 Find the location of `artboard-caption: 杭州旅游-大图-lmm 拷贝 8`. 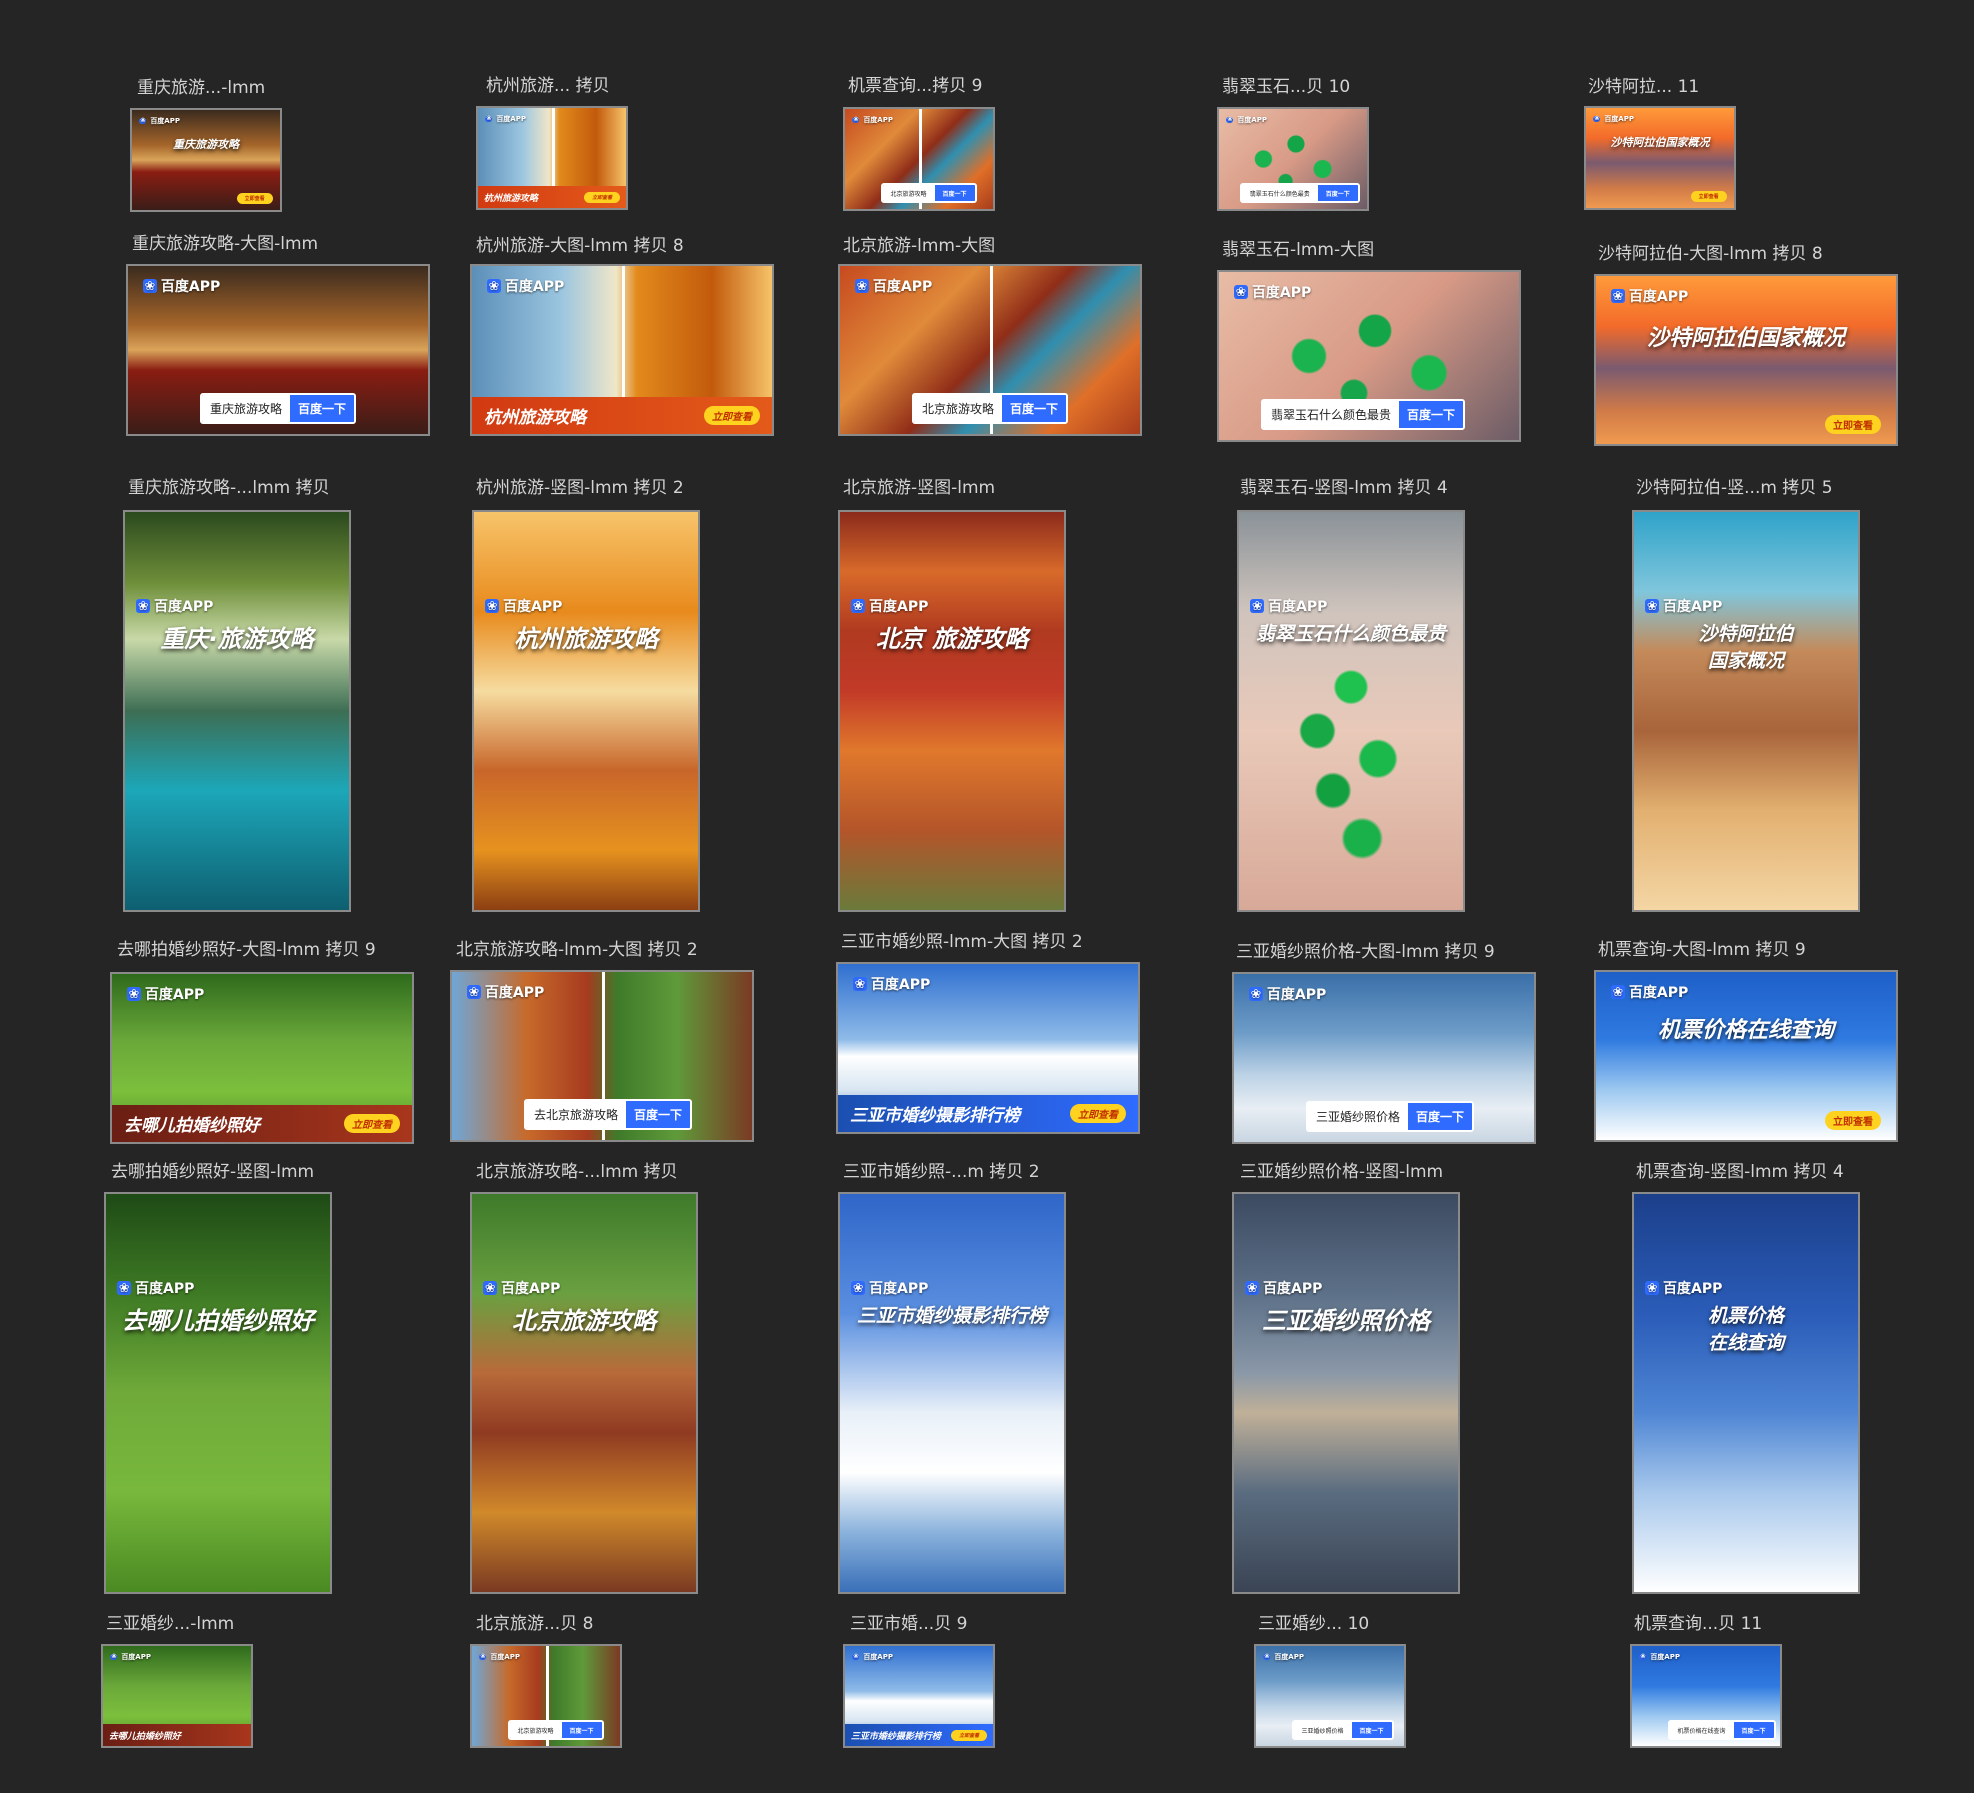

artboard-caption: 杭州旅游-大图-lmm 拷贝 8 is located at coordinates (580, 246).